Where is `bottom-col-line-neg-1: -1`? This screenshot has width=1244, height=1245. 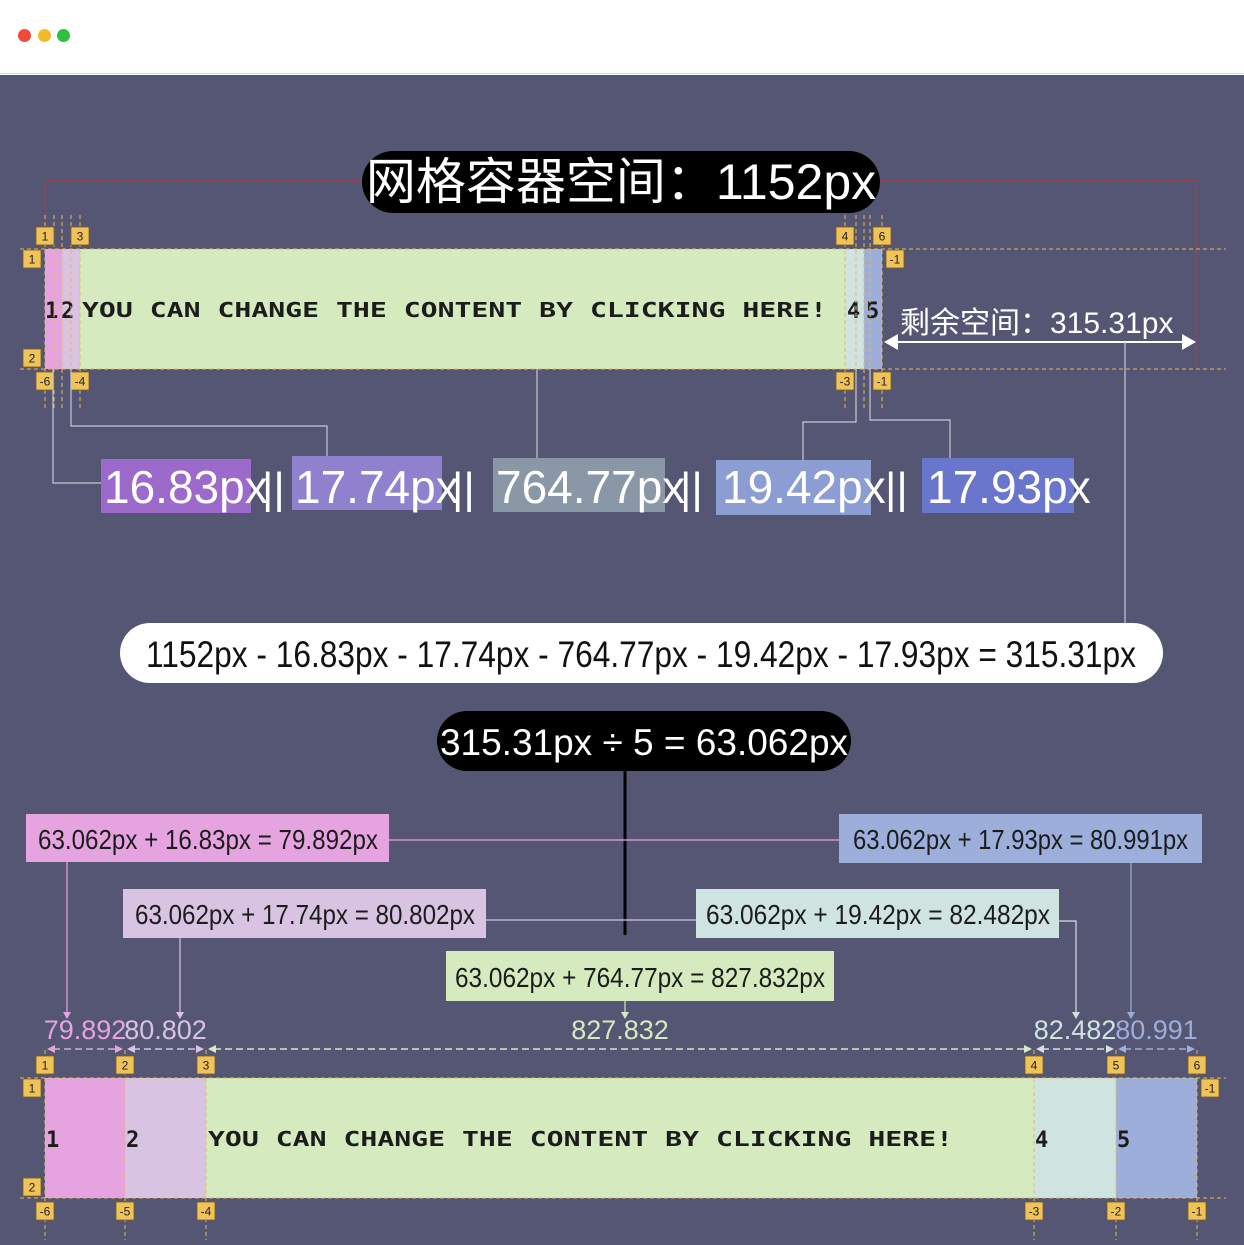 bottom-col-line-neg-1: -1 is located at coordinates (1197, 1211).